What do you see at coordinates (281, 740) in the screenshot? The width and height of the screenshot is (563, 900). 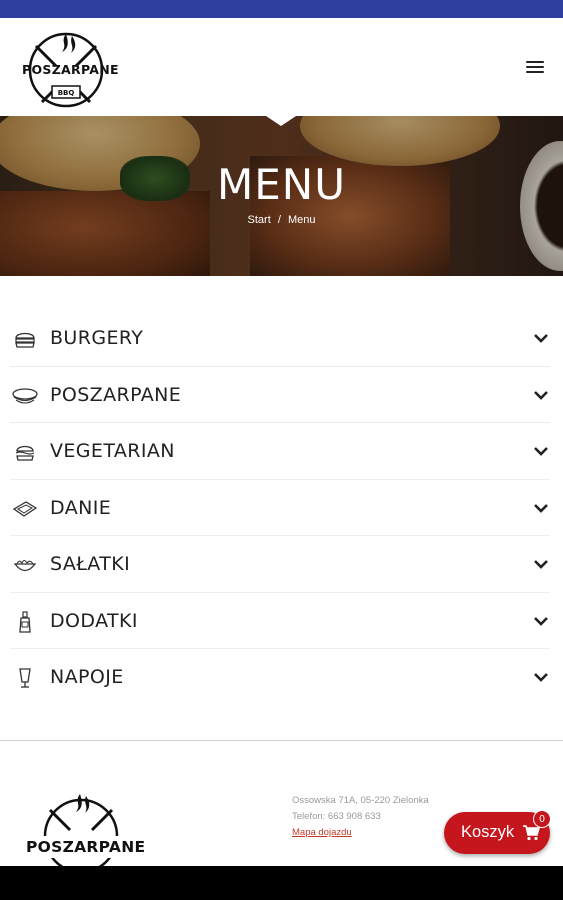 I see `footer-divider` at bounding box center [281, 740].